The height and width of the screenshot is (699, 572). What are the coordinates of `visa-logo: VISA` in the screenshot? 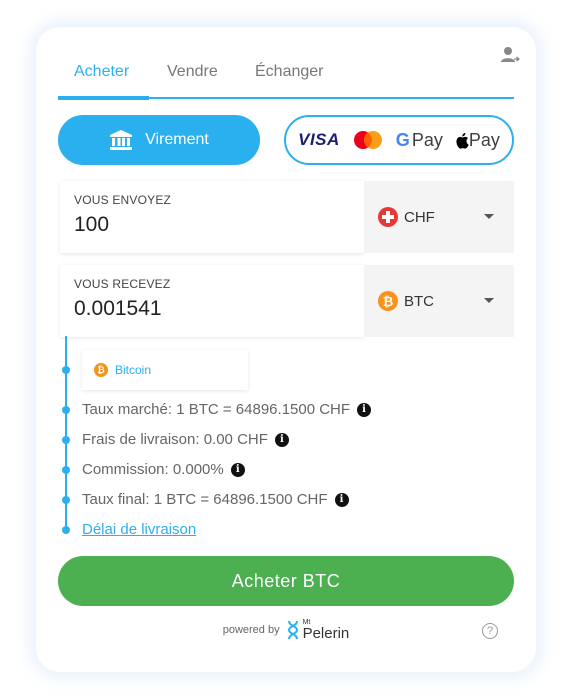 It's located at (319, 139).